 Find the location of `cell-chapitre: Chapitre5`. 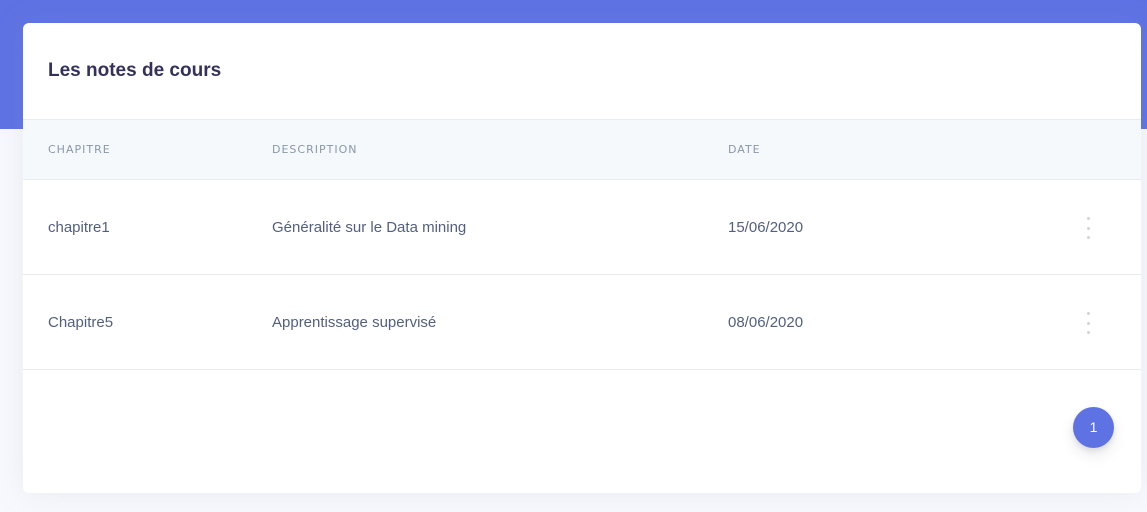

cell-chapitre: Chapitre5 is located at coordinates (81, 322).